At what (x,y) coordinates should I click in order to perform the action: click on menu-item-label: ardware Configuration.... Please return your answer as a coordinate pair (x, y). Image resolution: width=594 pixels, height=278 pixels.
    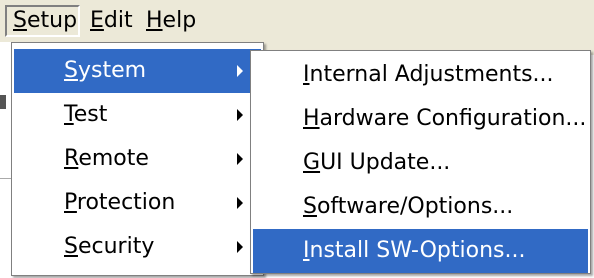
    Looking at the image, I should click on (453, 118).